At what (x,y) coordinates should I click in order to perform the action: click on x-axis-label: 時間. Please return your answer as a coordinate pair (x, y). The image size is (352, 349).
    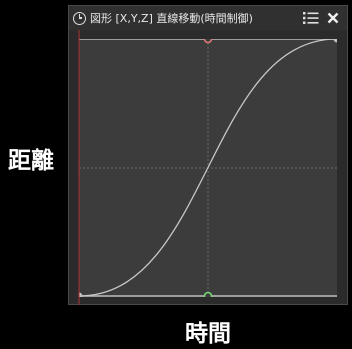
    Looking at the image, I should click on (208, 334).